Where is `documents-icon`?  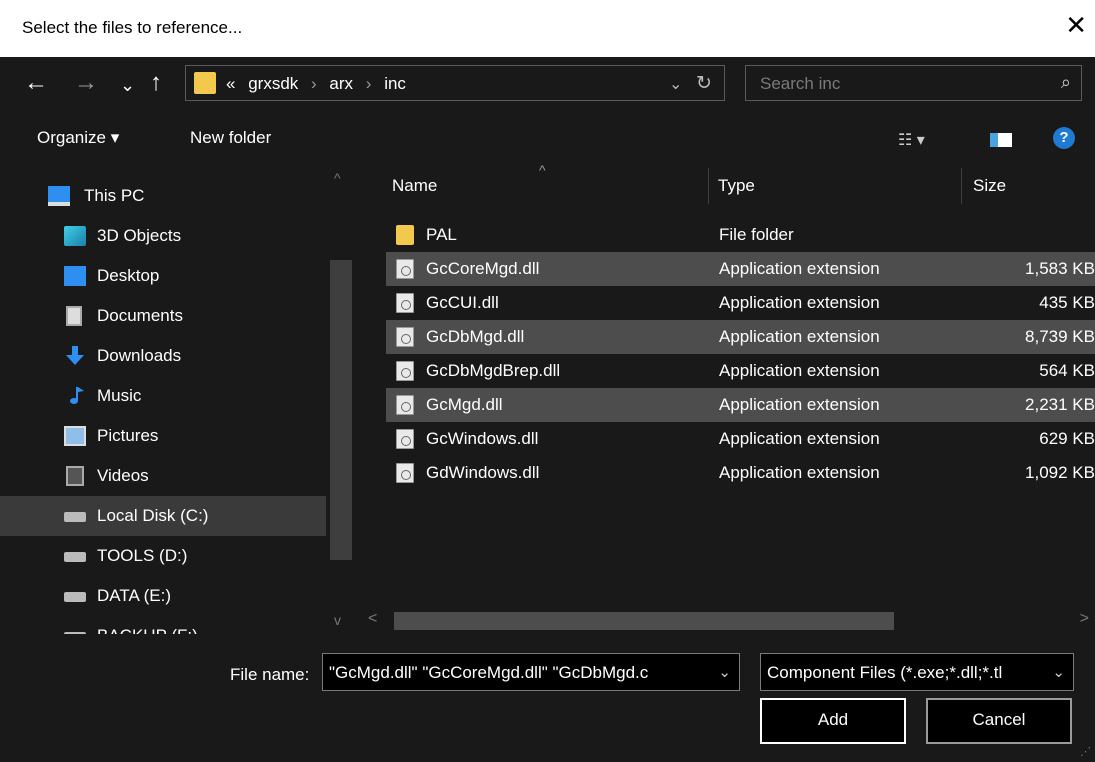 documents-icon is located at coordinates (74, 316).